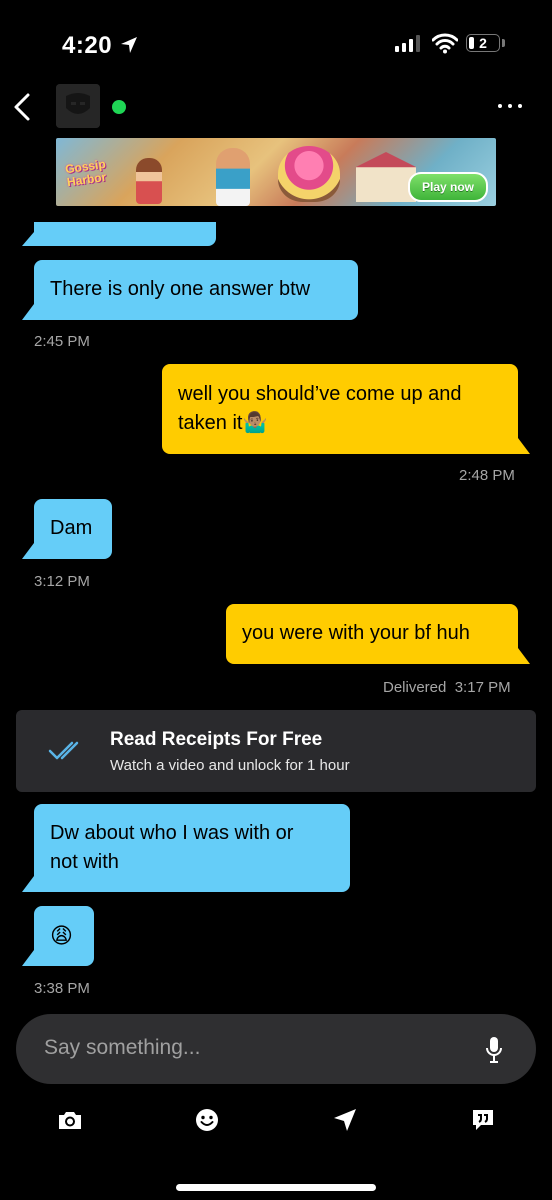 The image size is (552, 1200). I want to click on camera-icon, so click(70, 1120).